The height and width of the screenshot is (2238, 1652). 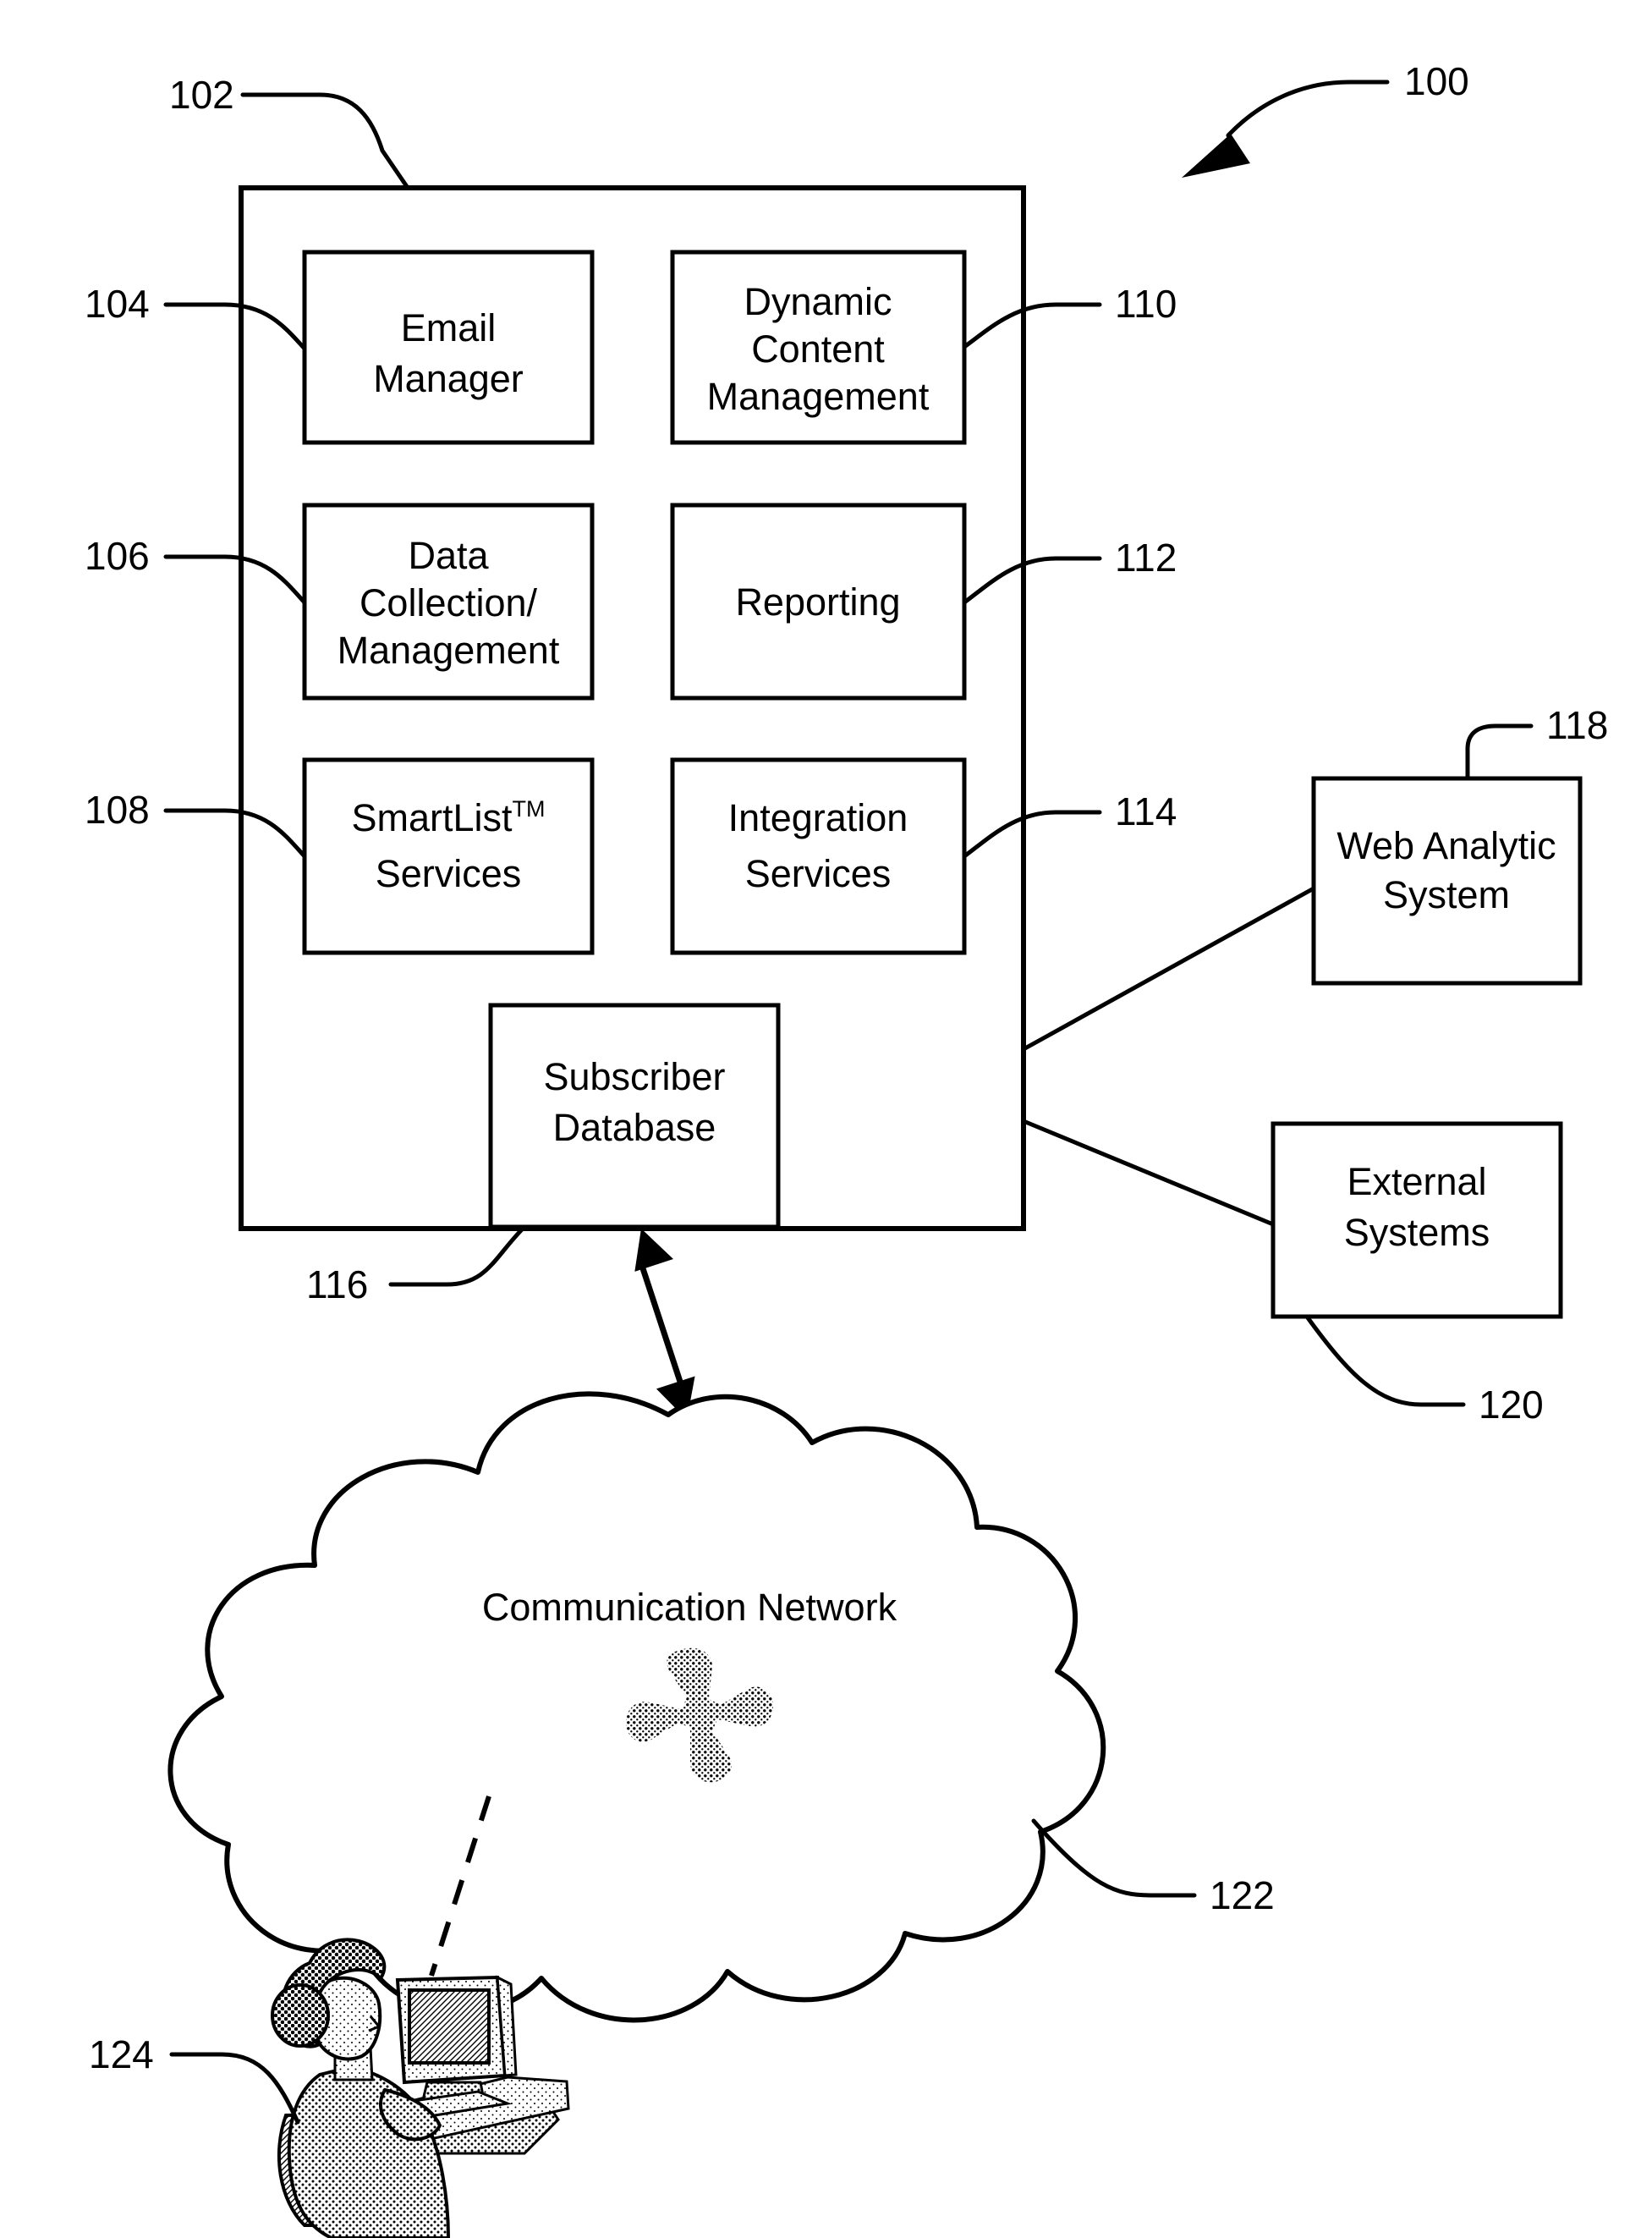 What do you see at coordinates (529, 809) in the screenshot?
I see `module-label-smartlist-trademark: TM` at bounding box center [529, 809].